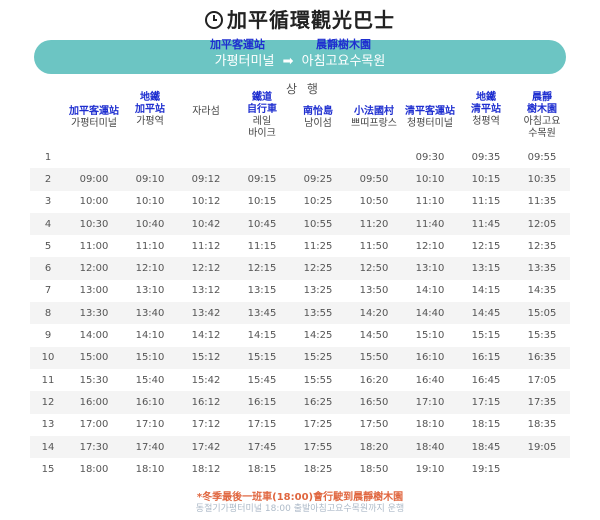 The height and width of the screenshot is (520, 600). I want to click on time-cell: 15:00, so click(94, 357).